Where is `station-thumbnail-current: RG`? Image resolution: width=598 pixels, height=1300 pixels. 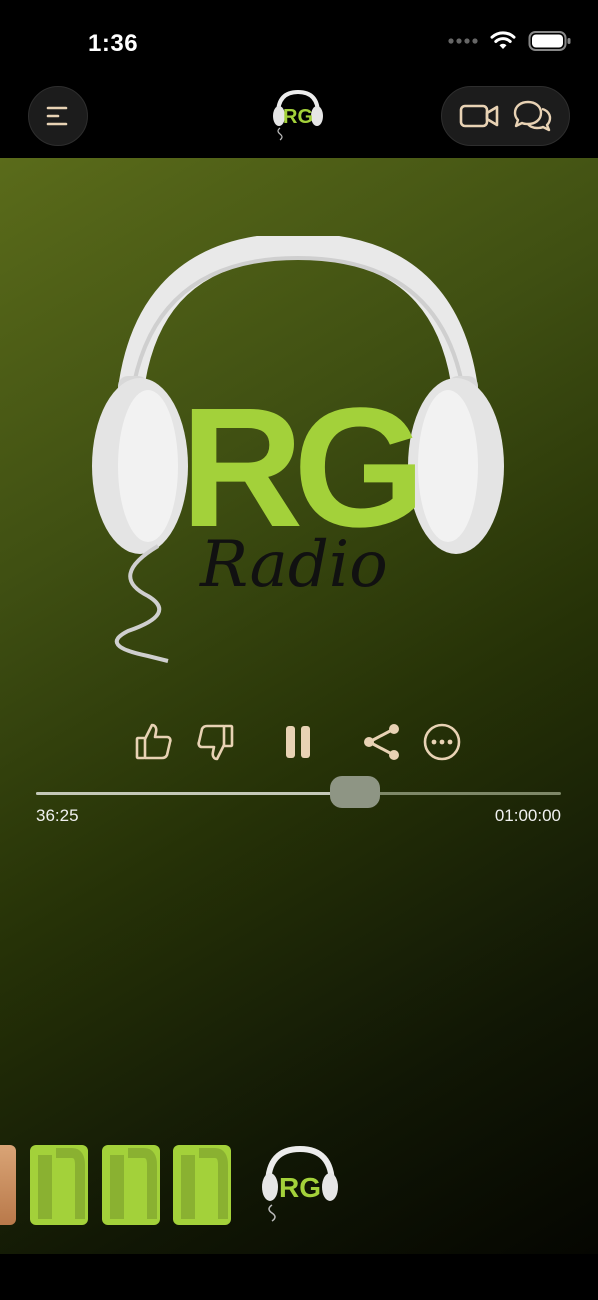
station-thumbnail-current: RG is located at coordinates (300, 1185).